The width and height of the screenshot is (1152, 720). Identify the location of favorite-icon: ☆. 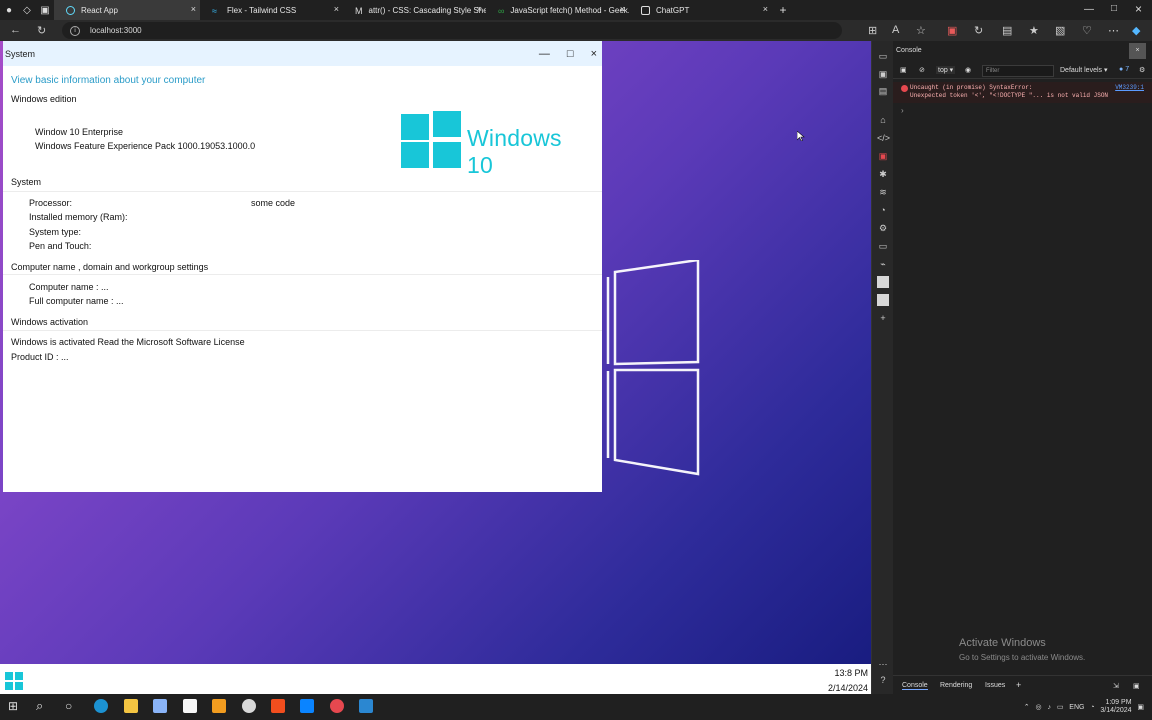
(921, 30).